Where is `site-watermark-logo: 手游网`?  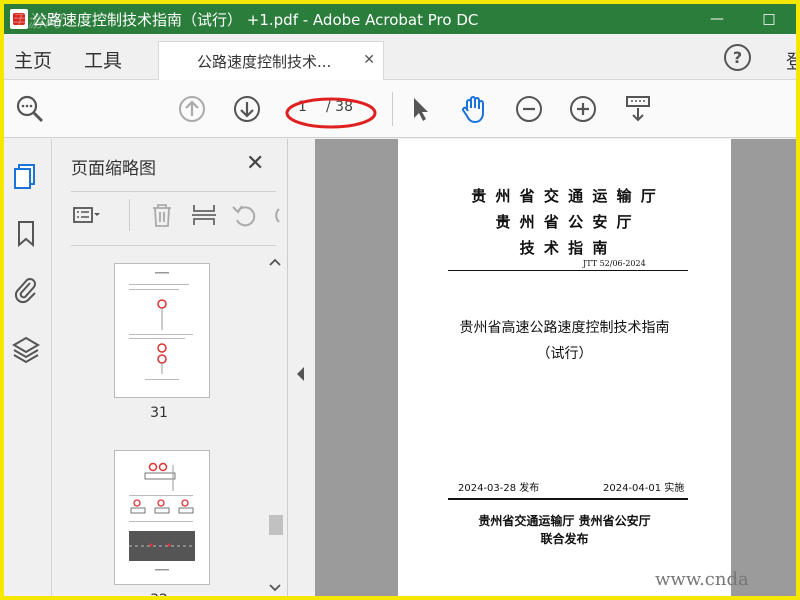 site-watermark-logo: 手游网 is located at coordinates (35, 22).